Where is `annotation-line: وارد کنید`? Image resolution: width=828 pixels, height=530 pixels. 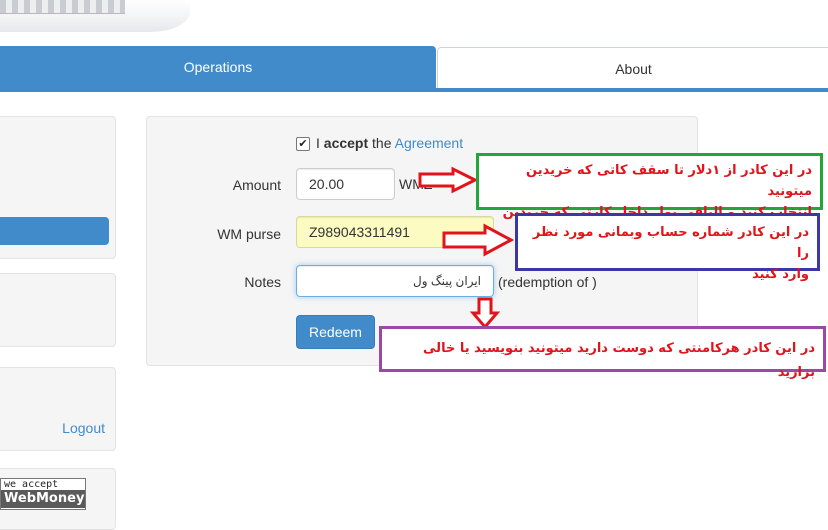 annotation-line: وارد کنید is located at coordinates (780, 274).